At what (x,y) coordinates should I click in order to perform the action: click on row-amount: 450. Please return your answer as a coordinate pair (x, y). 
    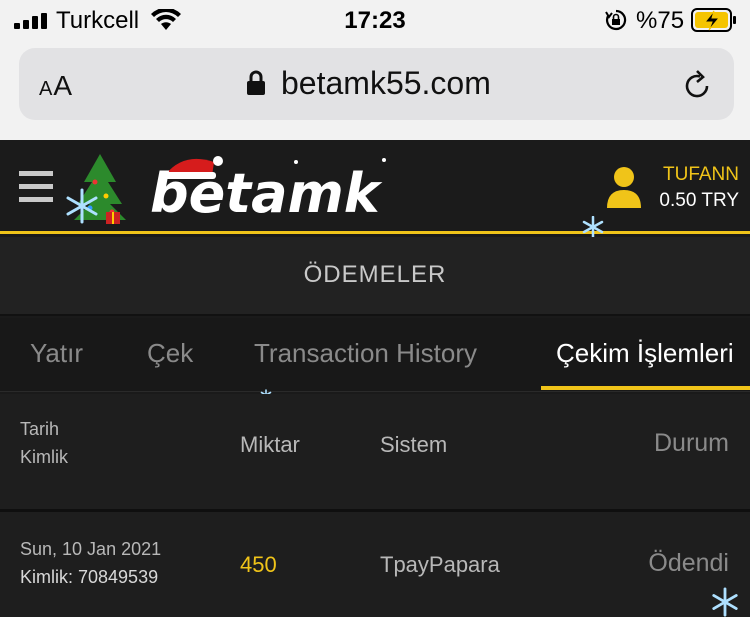
    Looking at the image, I should click on (258, 564).